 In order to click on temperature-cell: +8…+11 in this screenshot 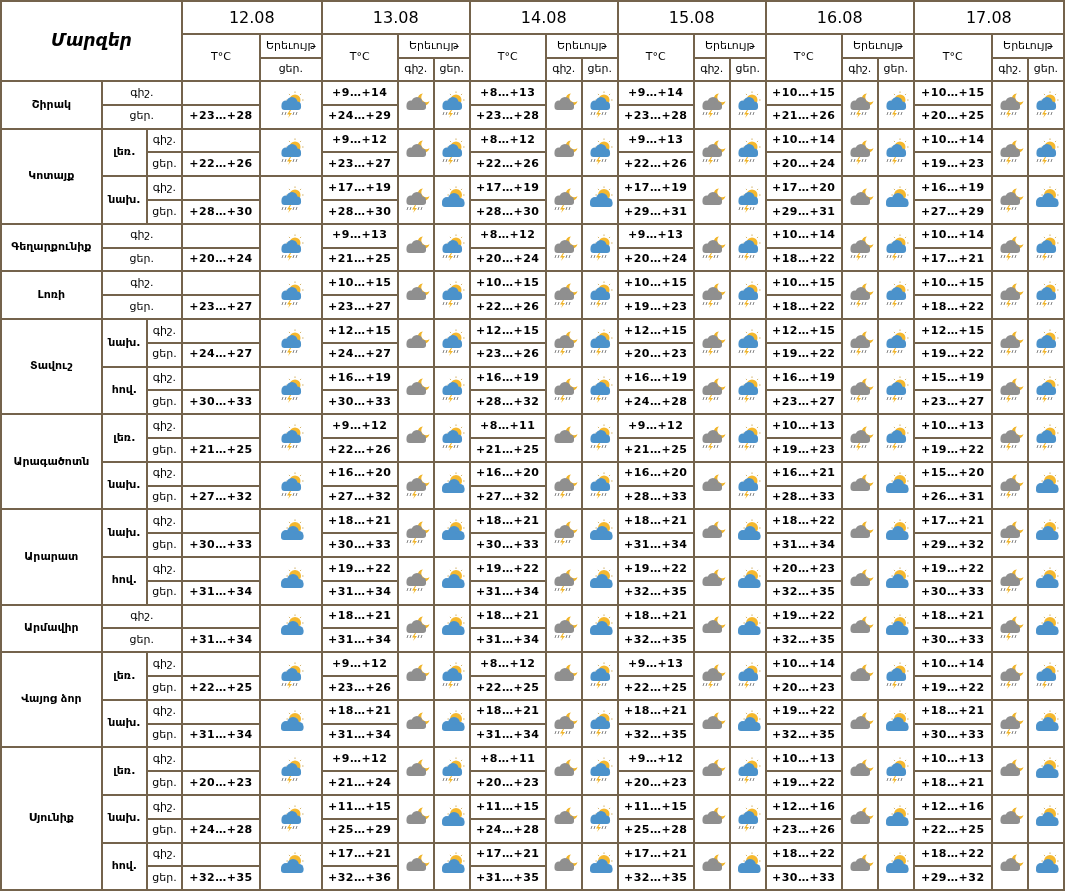, I will do `click(507, 426)`.